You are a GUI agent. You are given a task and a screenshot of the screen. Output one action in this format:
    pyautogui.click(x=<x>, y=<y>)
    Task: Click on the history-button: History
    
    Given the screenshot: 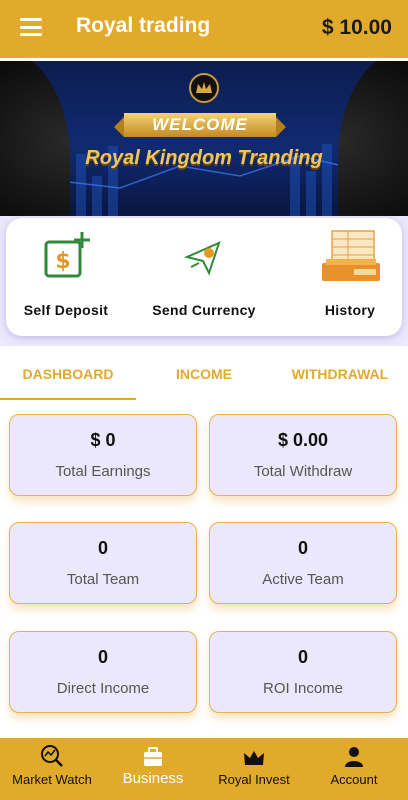 What is the action you would take?
    pyautogui.click(x=349, y=278)
    